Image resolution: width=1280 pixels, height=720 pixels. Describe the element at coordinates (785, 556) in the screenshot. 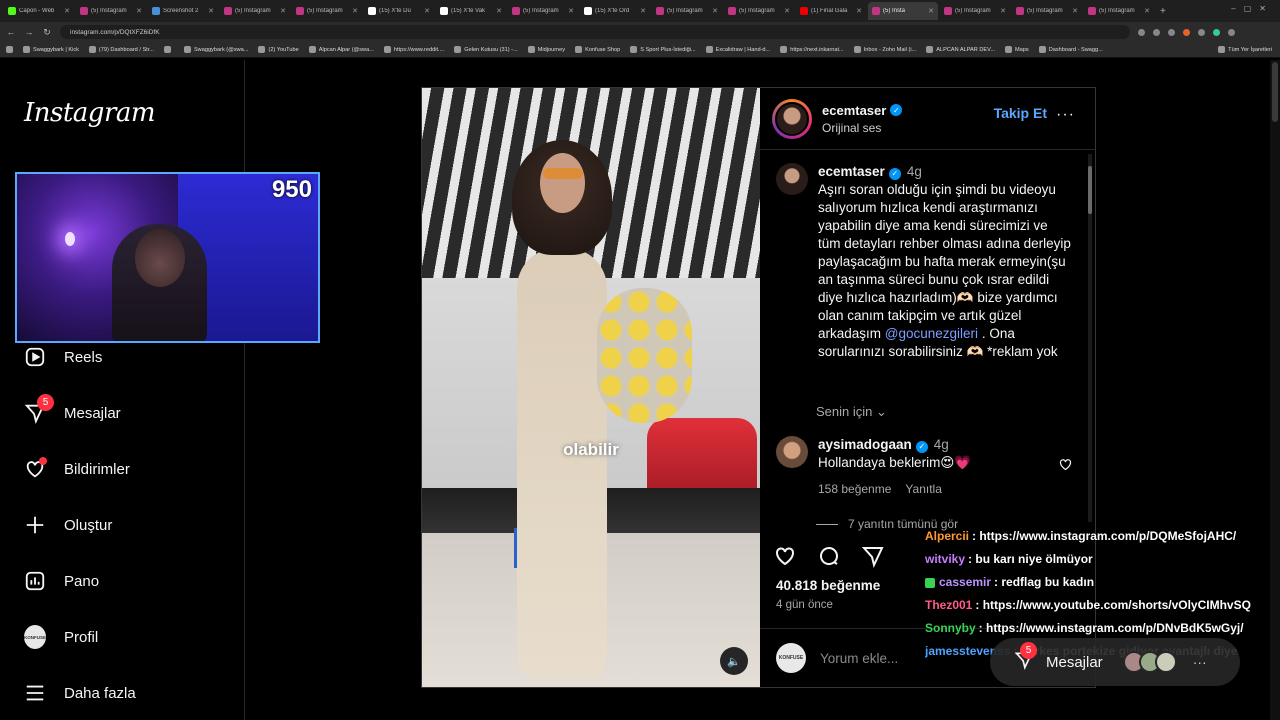

I see `like-icon` at that location.